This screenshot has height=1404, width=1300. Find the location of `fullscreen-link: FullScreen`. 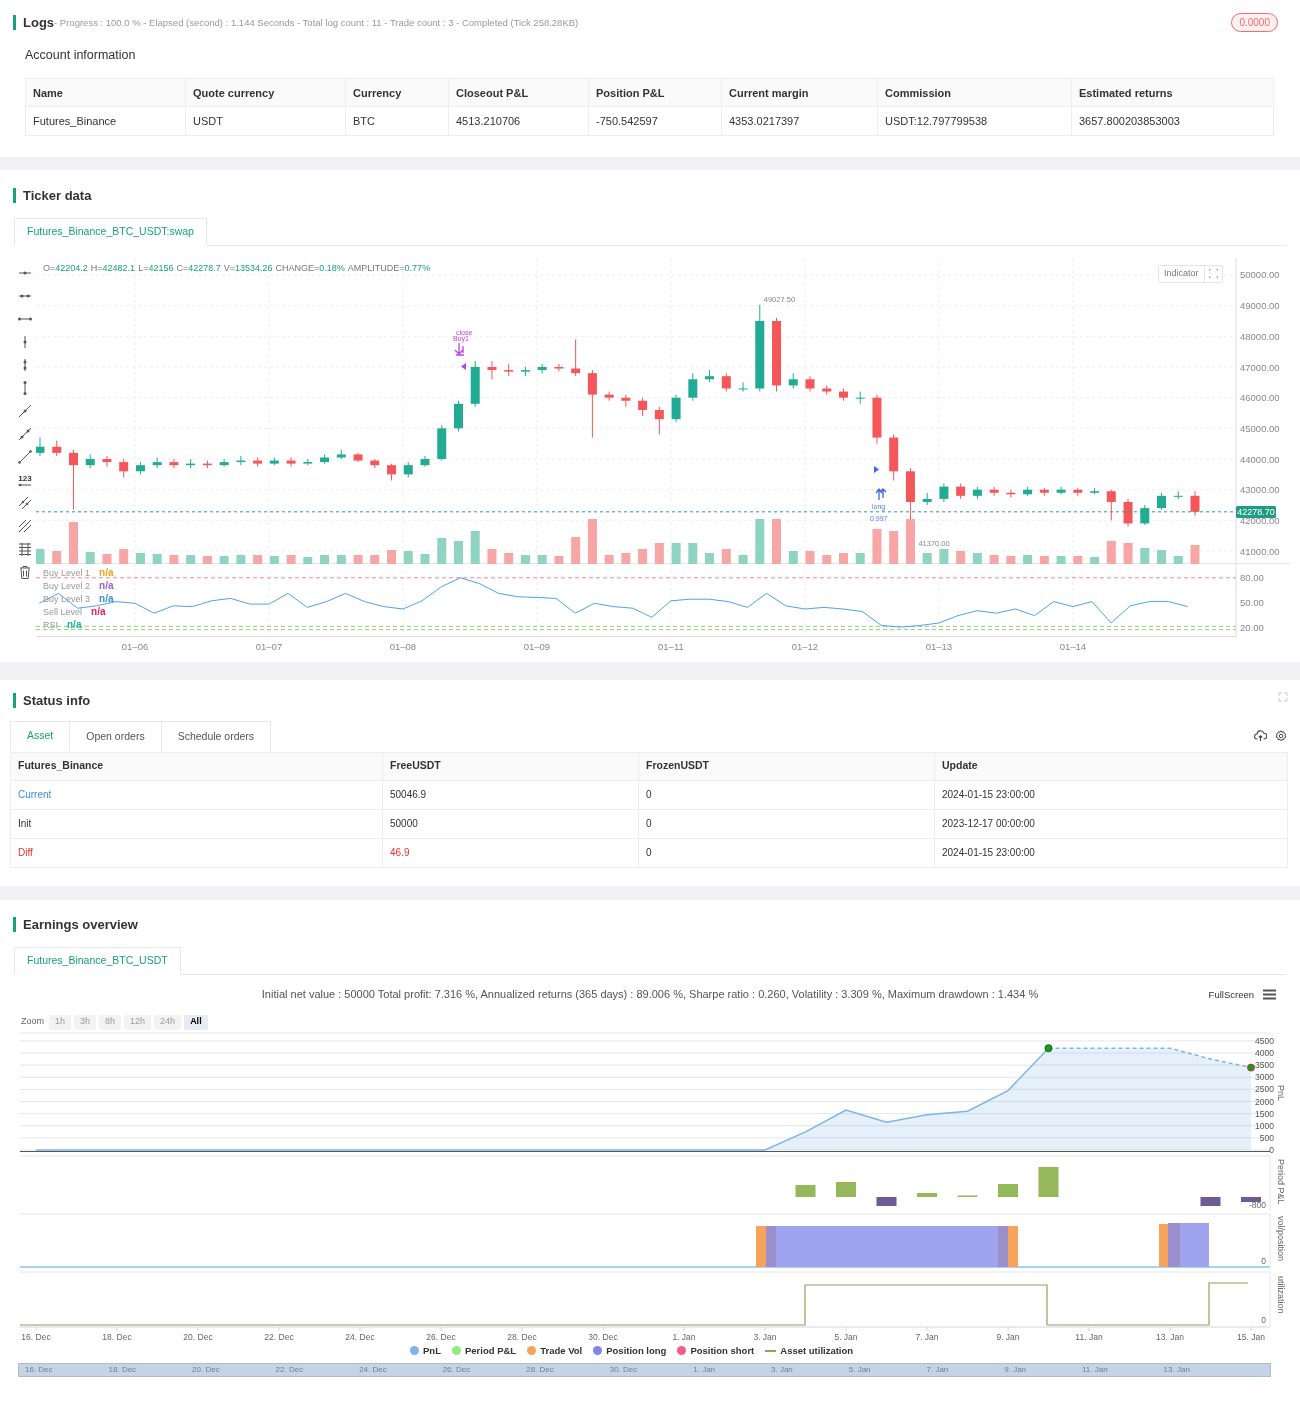

fullscreen-link: FullScreen is located at coordinates (1231, 994).